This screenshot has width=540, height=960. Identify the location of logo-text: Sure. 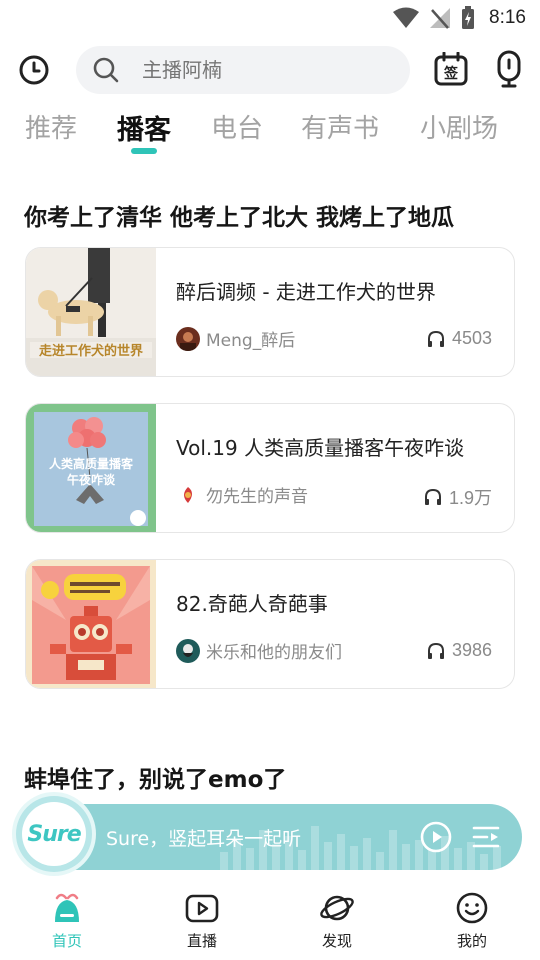
(54, 834).